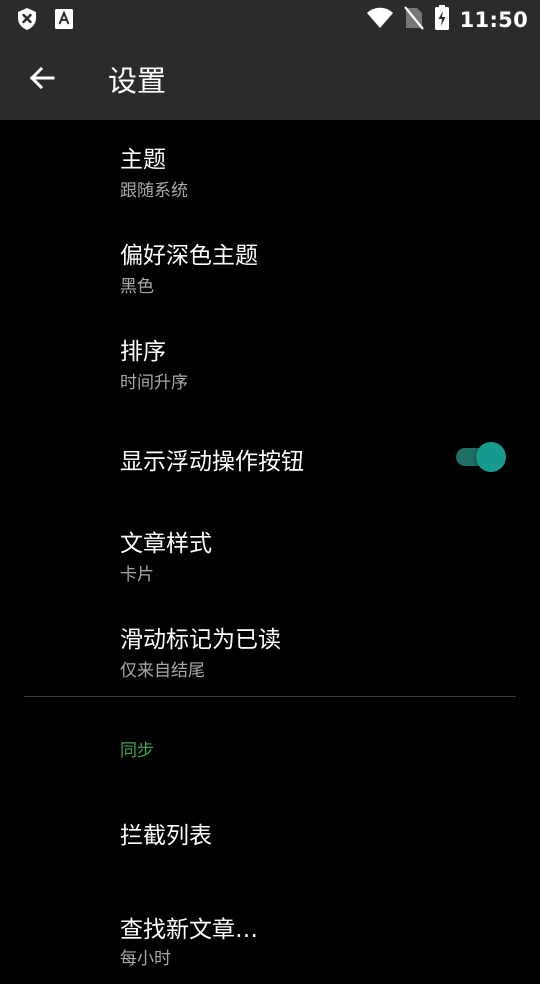 This screenshot has width=540, height=984. I want to click on back-button, so click(42, 78).